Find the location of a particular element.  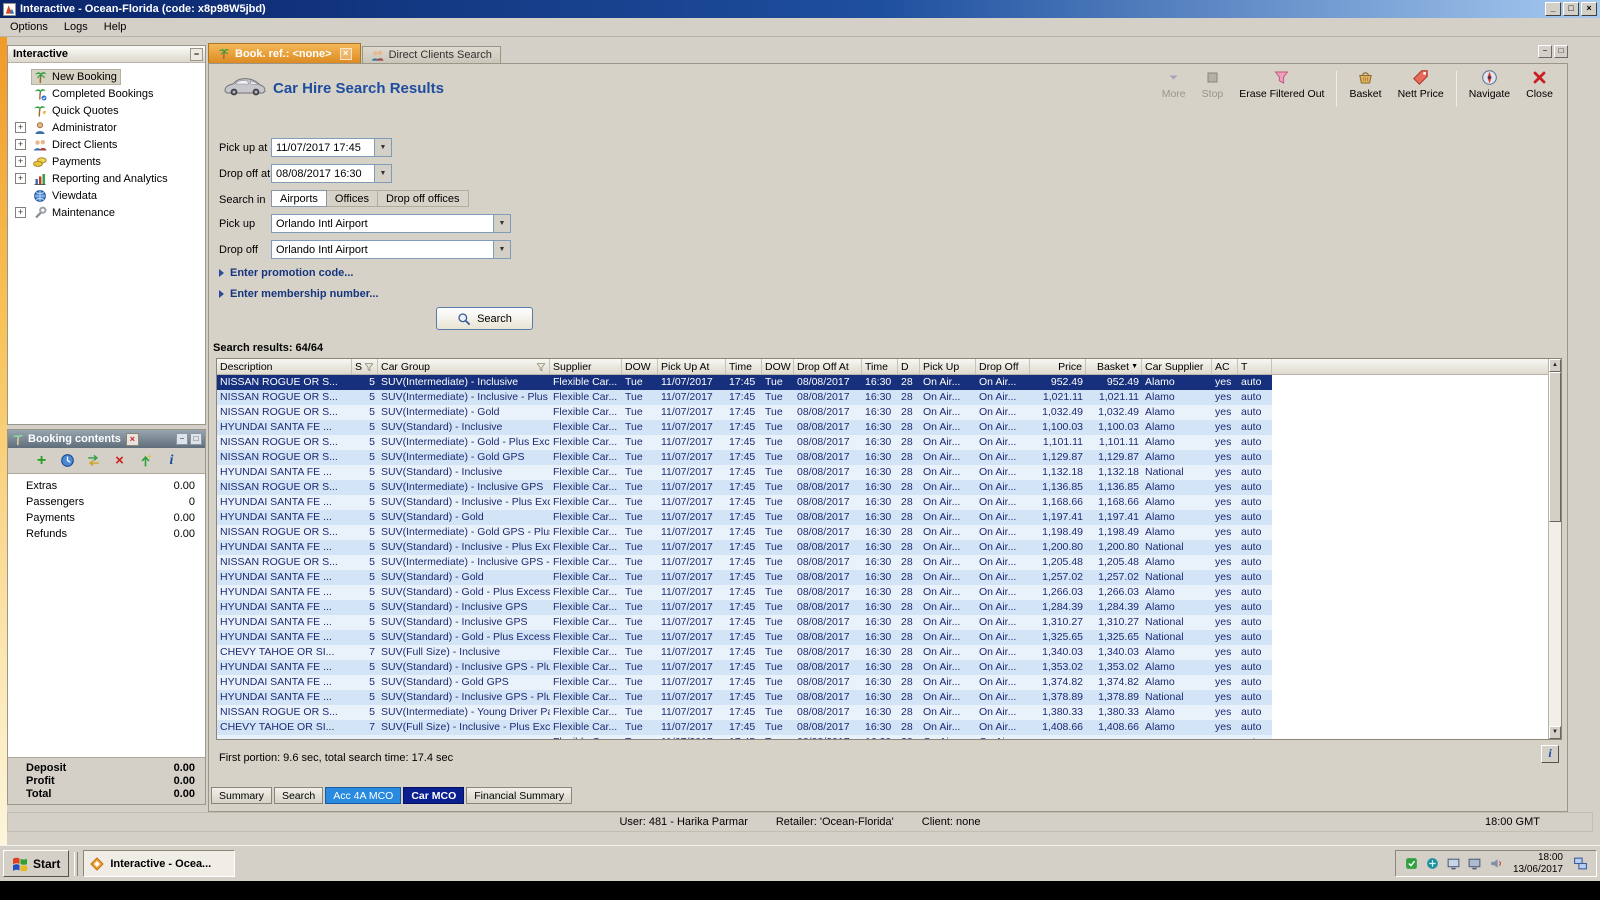

sidebar-item-viewdata: +Viewdata is located at coordinates (106, 195).